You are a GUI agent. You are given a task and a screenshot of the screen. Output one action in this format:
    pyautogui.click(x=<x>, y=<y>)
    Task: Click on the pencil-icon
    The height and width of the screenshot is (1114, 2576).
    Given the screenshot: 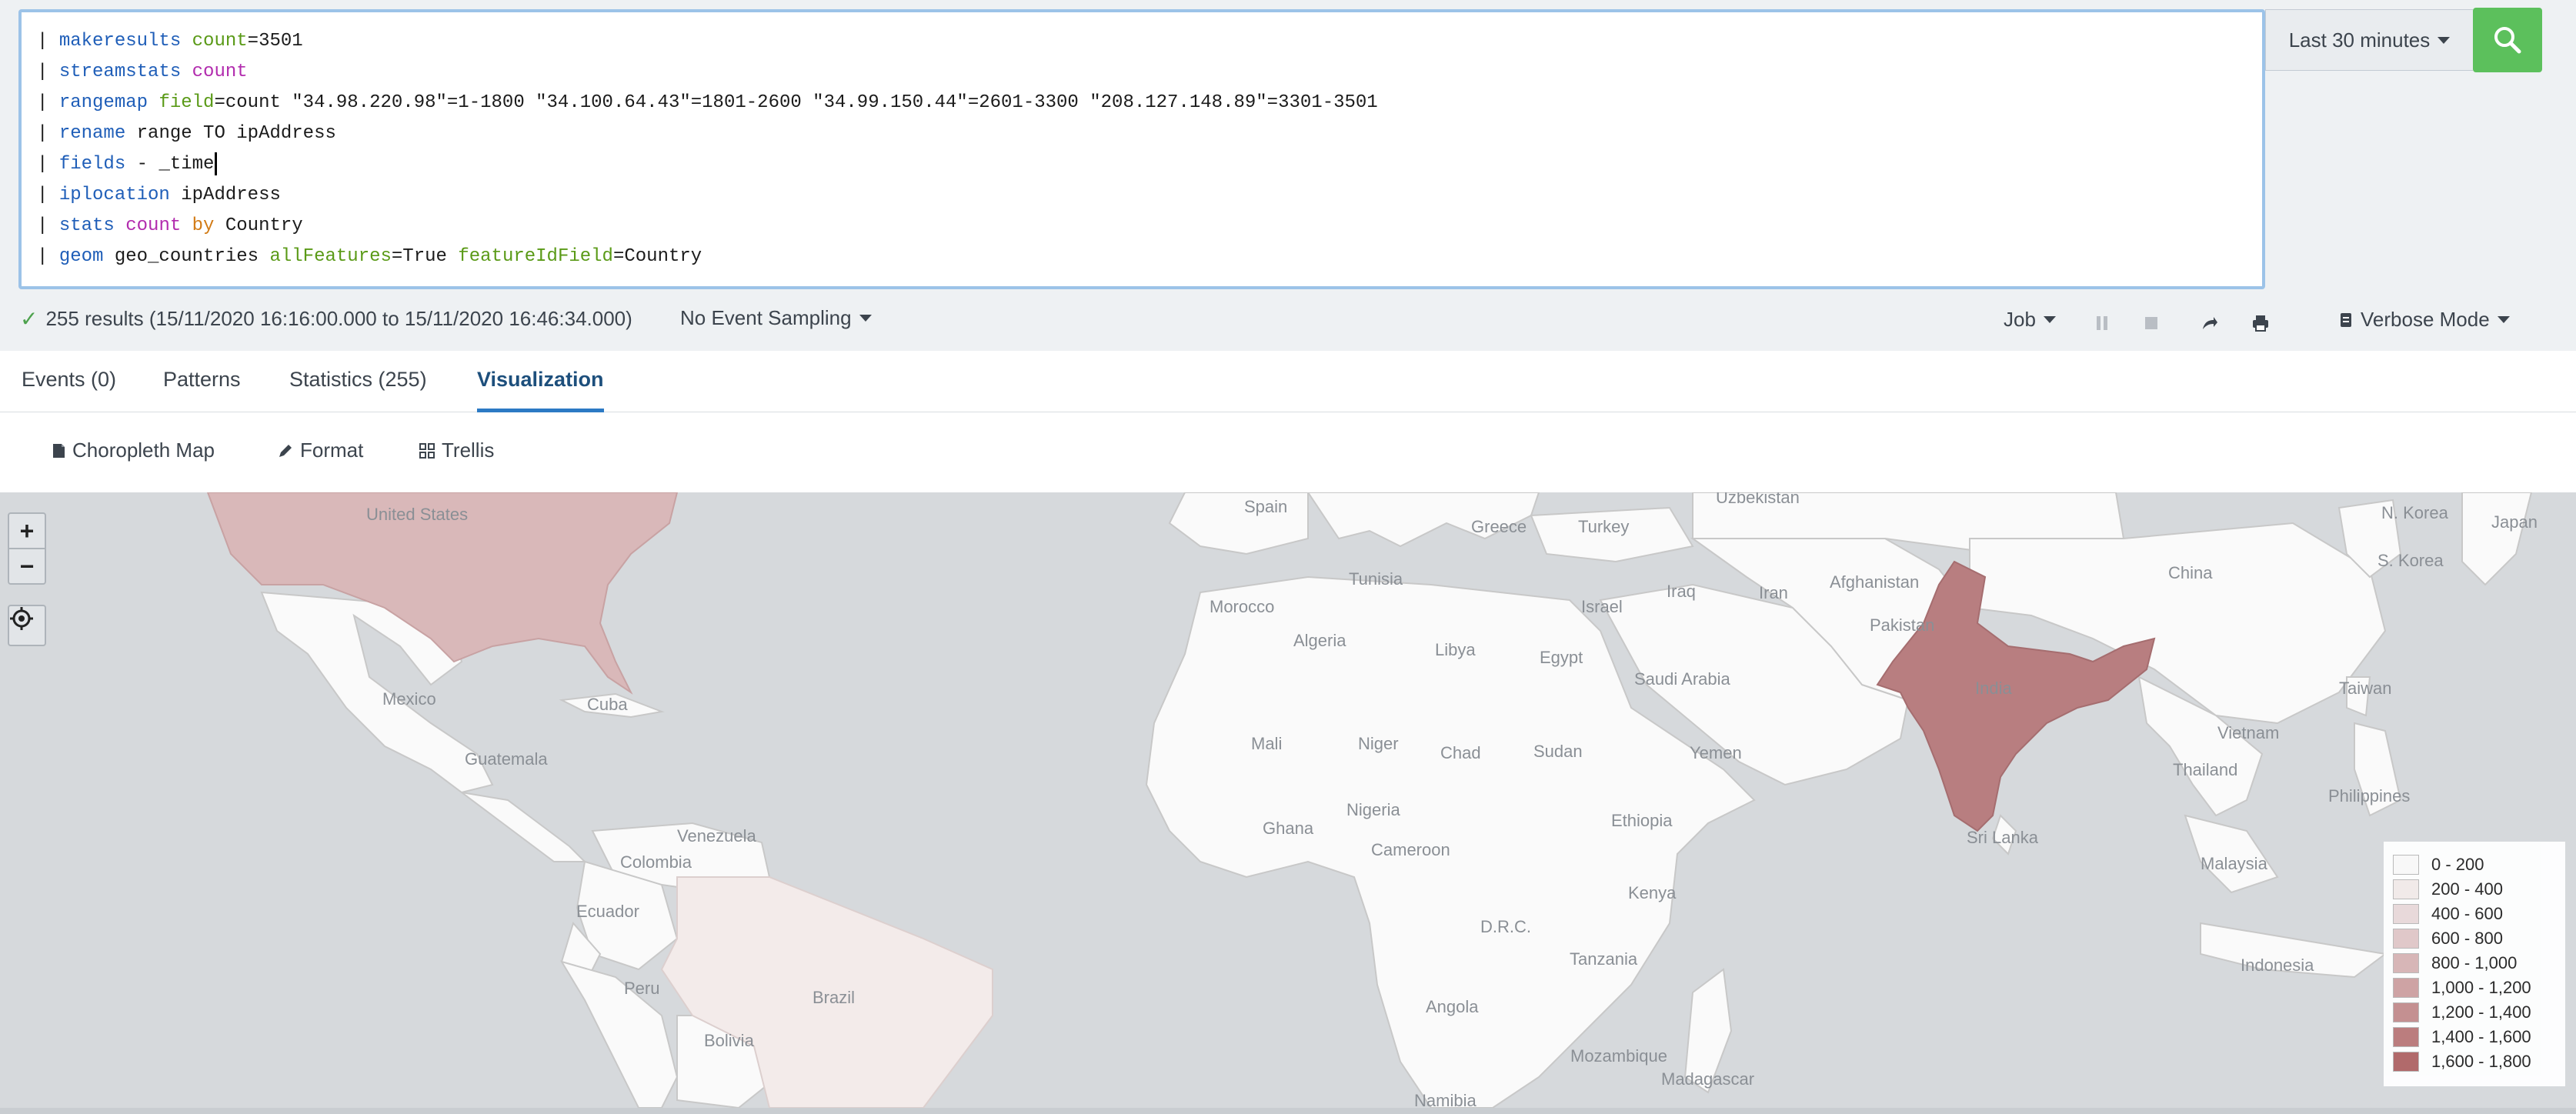 What is the action you would take?
    pyautogui.click(x=285, y=451)
    